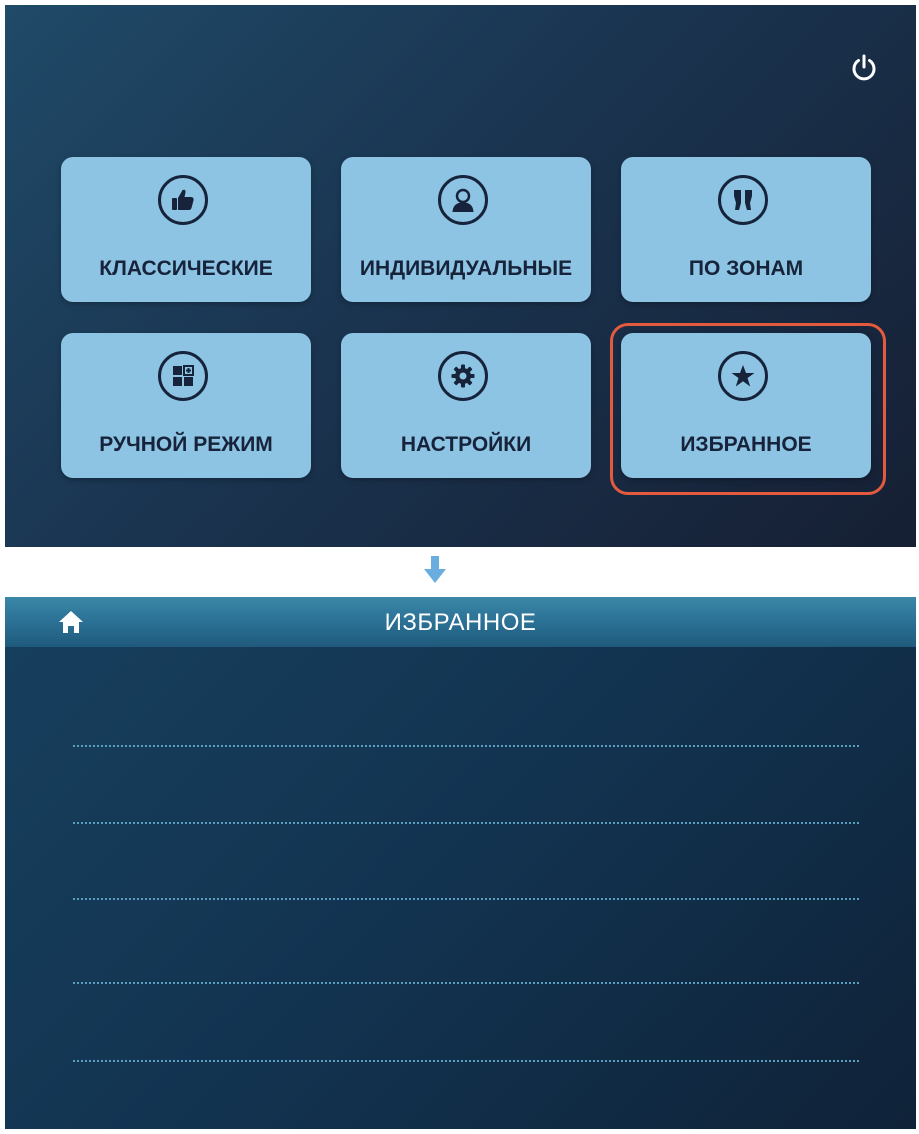 This screenshot has width=919, height=1134. What do you see at coordinates (748, 409) in the screenshot?
I see `selection-highlight` at bounding box center [748, 409].